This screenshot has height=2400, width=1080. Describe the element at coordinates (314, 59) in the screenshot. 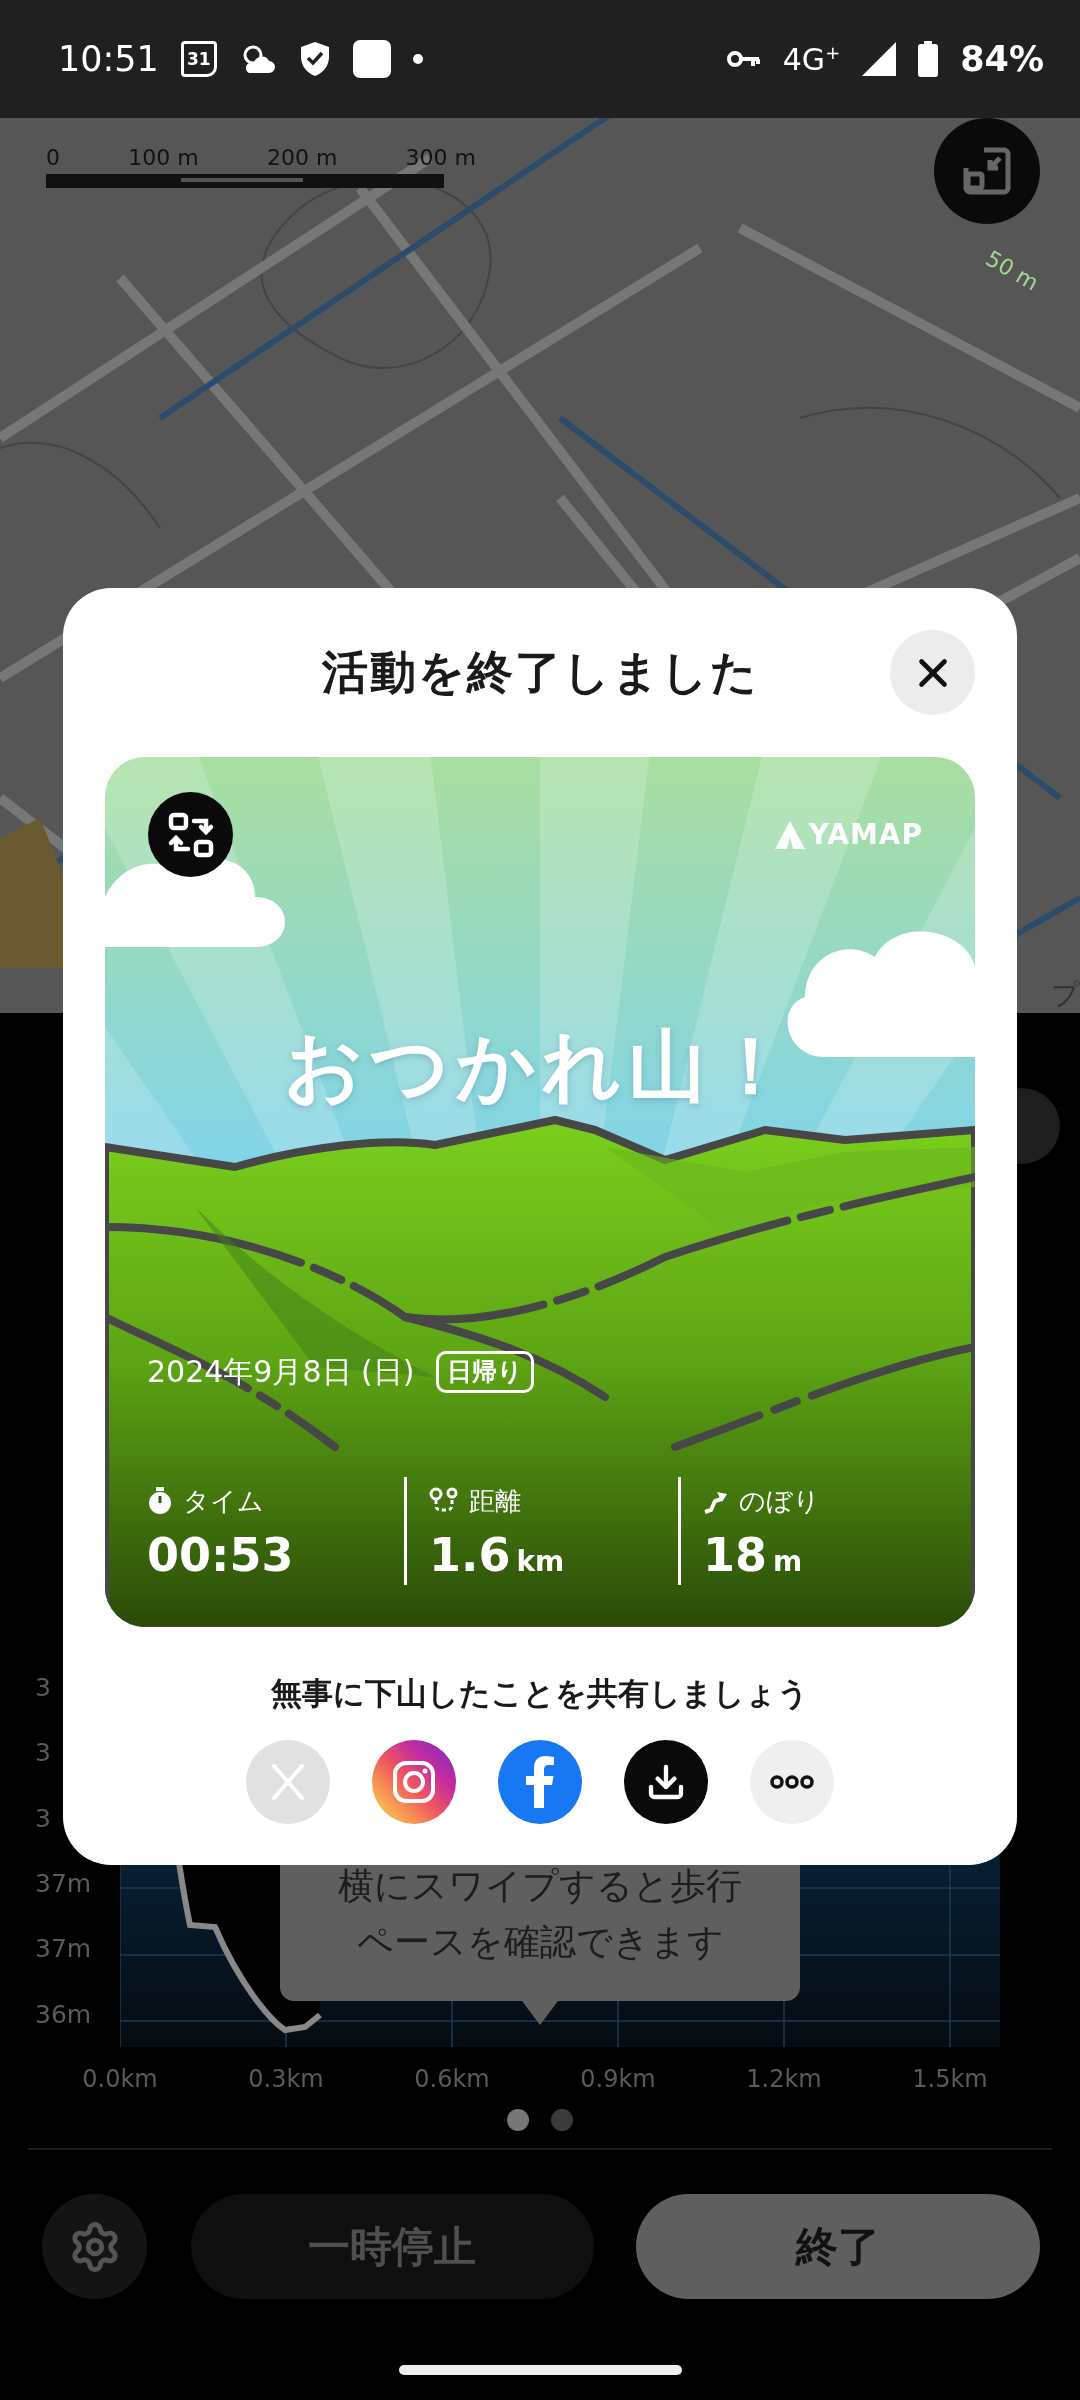

I see `shield-icon` at that location.